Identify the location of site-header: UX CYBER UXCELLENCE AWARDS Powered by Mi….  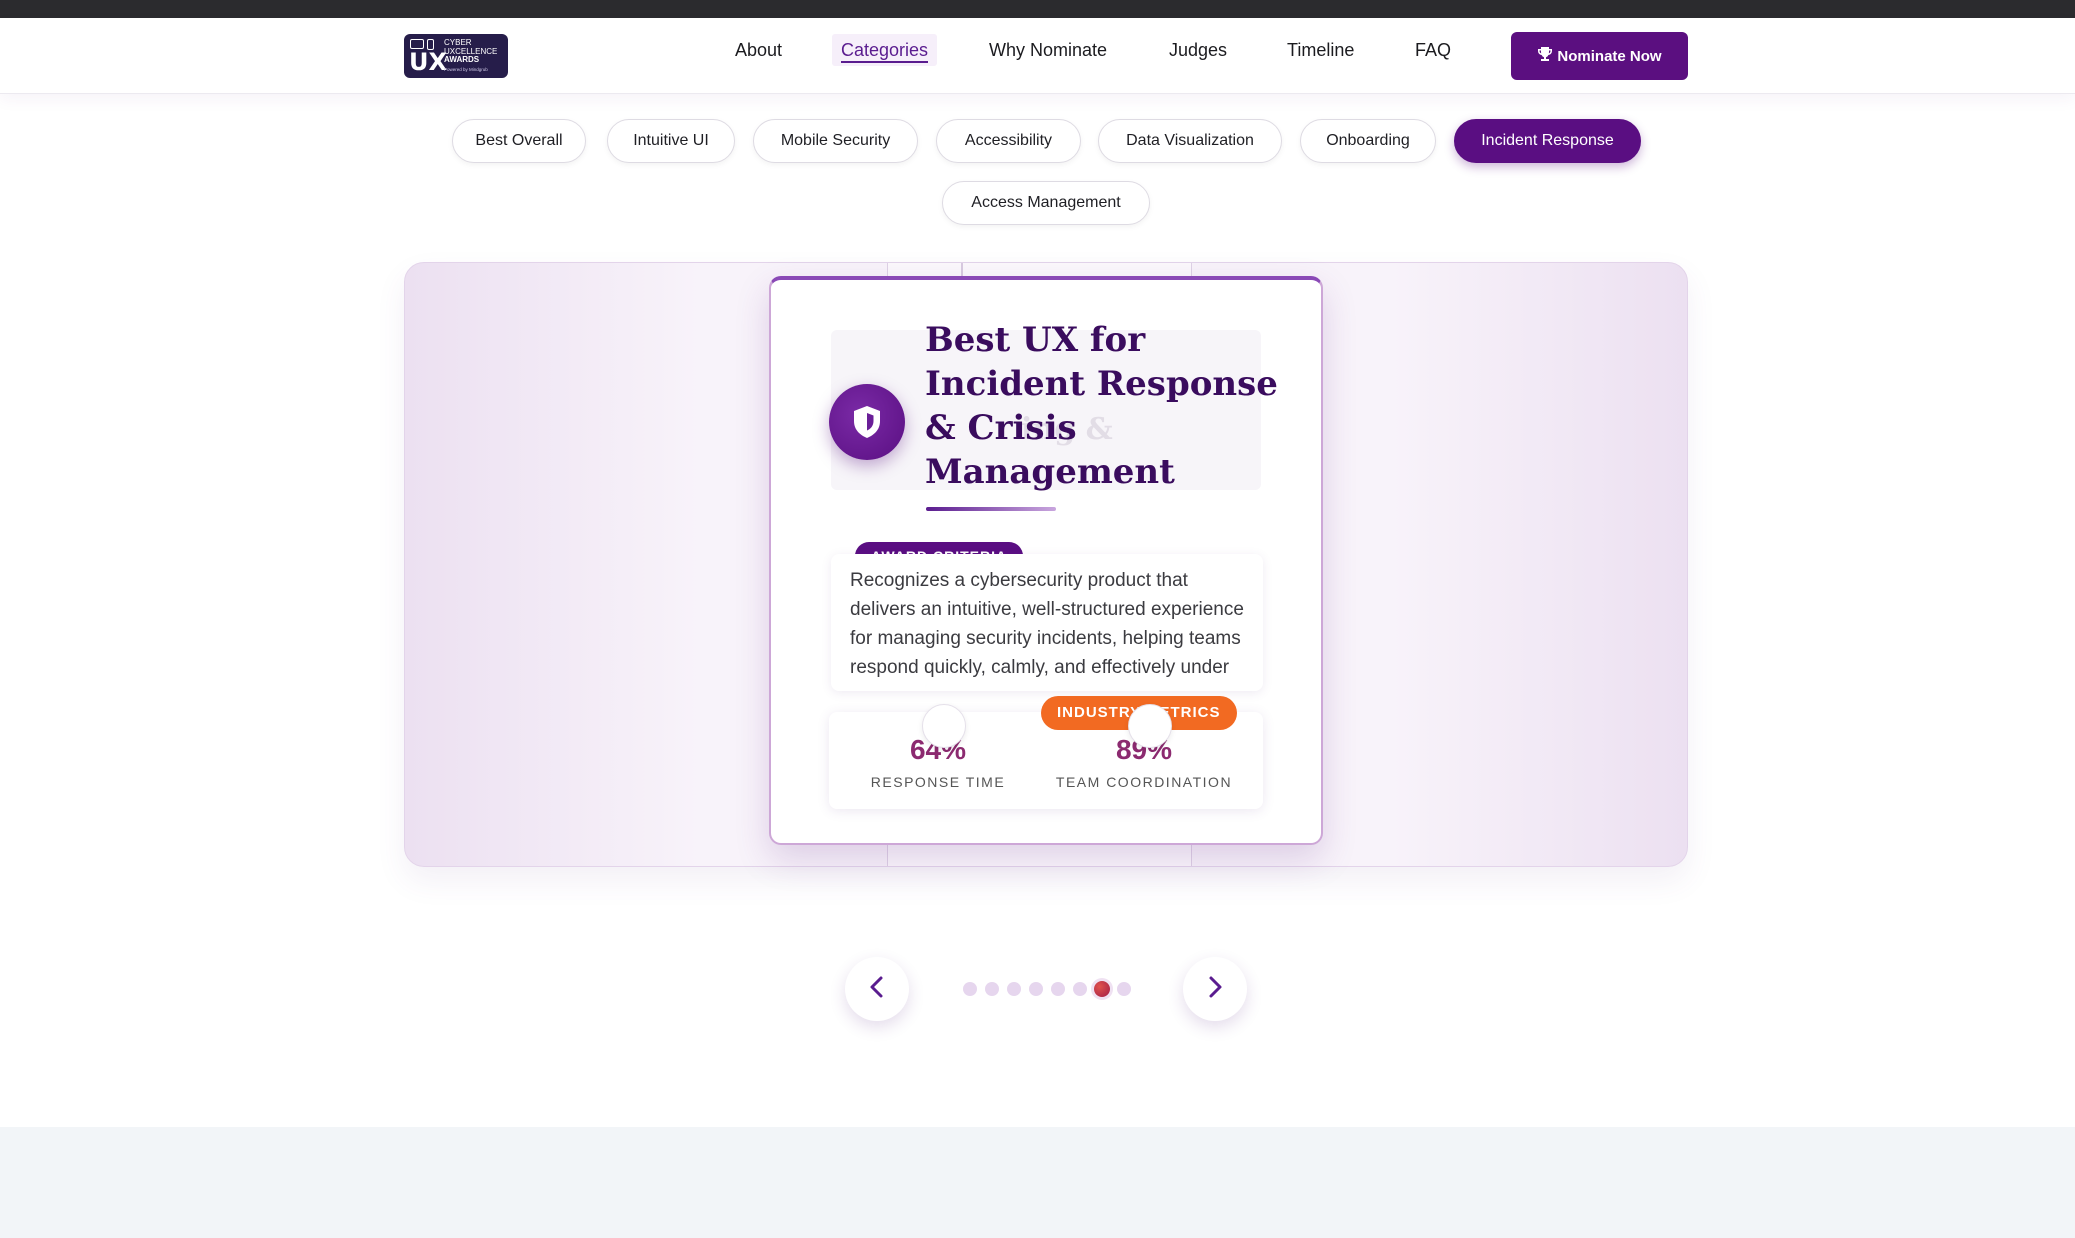
(1037, 56).